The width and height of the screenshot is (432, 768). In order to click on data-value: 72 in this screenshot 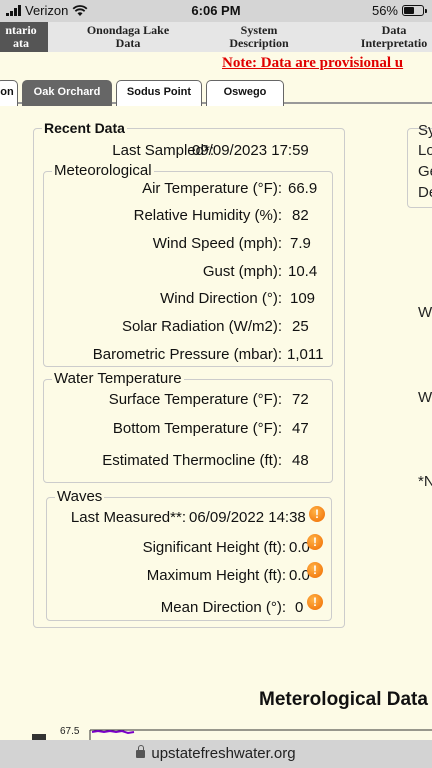, I will do `click(300, 399)`.